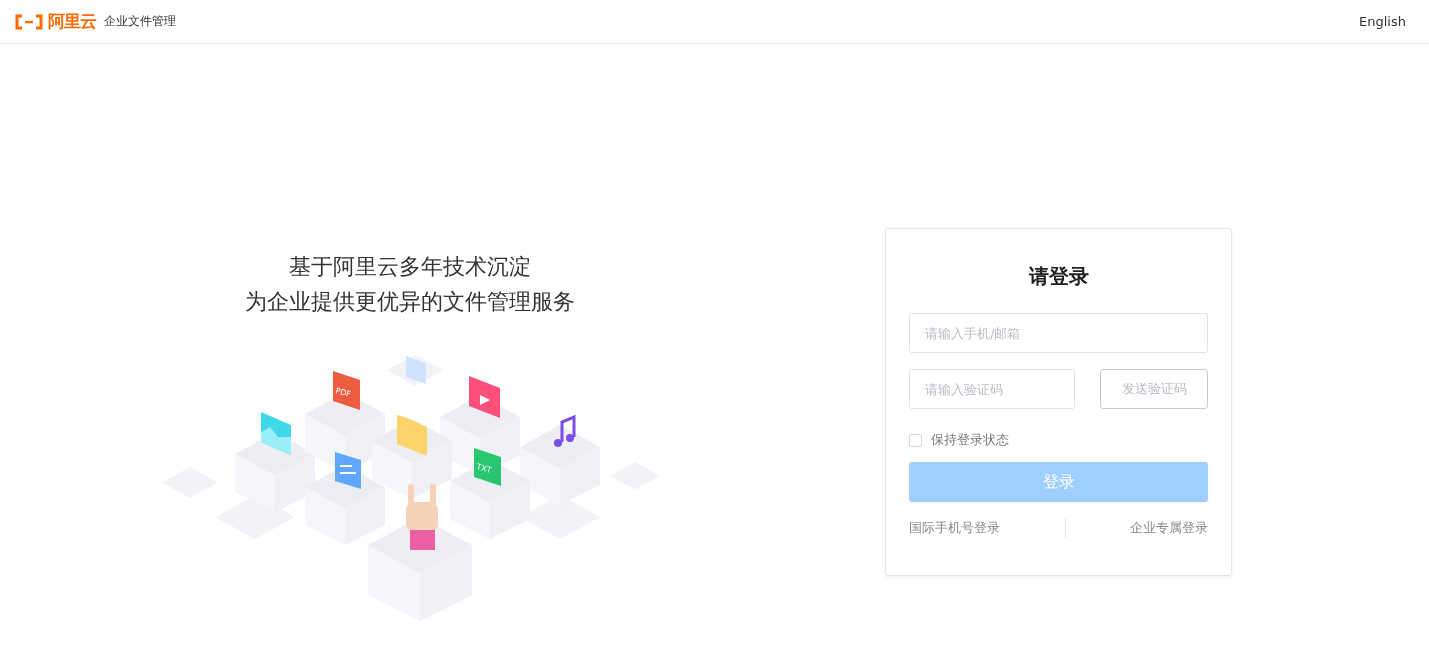 The height and width of the screenshot is (658, 1429). I want to click on photo-file-icon, so click(416, 370).